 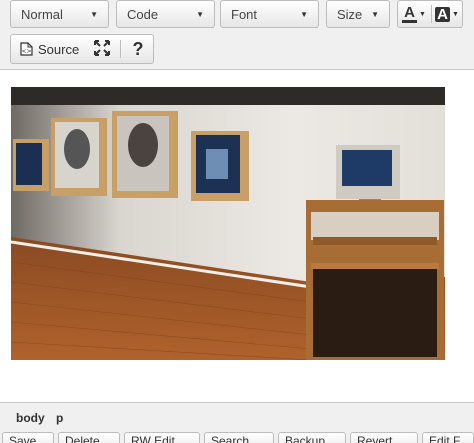 What do you see at coordinates (384, 437) in the screenshot?
I see `revert-button: Revert` at bounding box center [384, 437].